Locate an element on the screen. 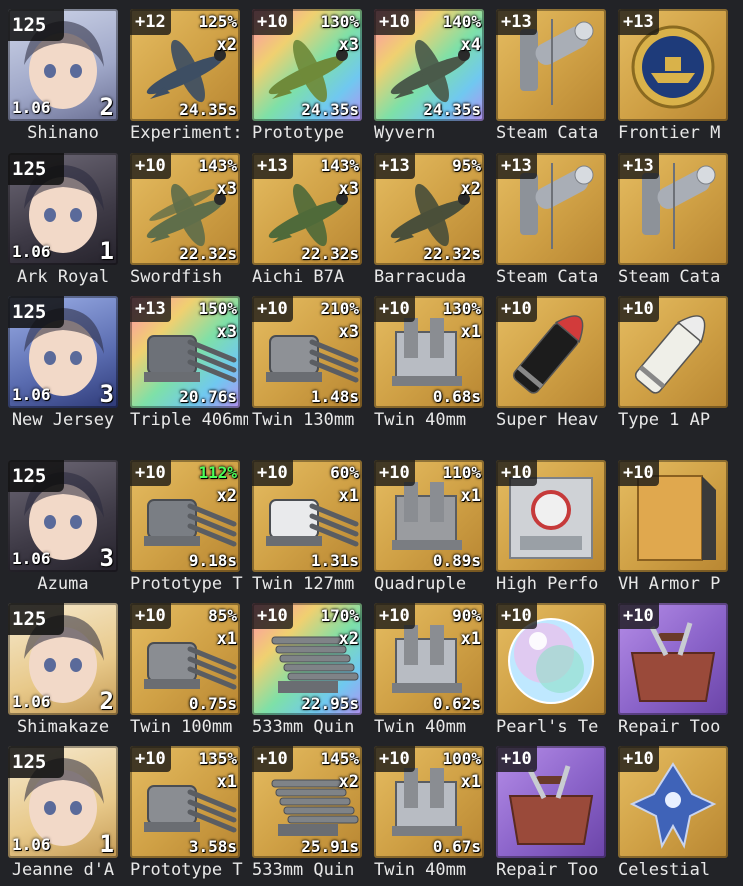 This screenshot has width=743, height=886. equipment-card: +10 60% x1 1.31s is located at coordinates (307, 516).